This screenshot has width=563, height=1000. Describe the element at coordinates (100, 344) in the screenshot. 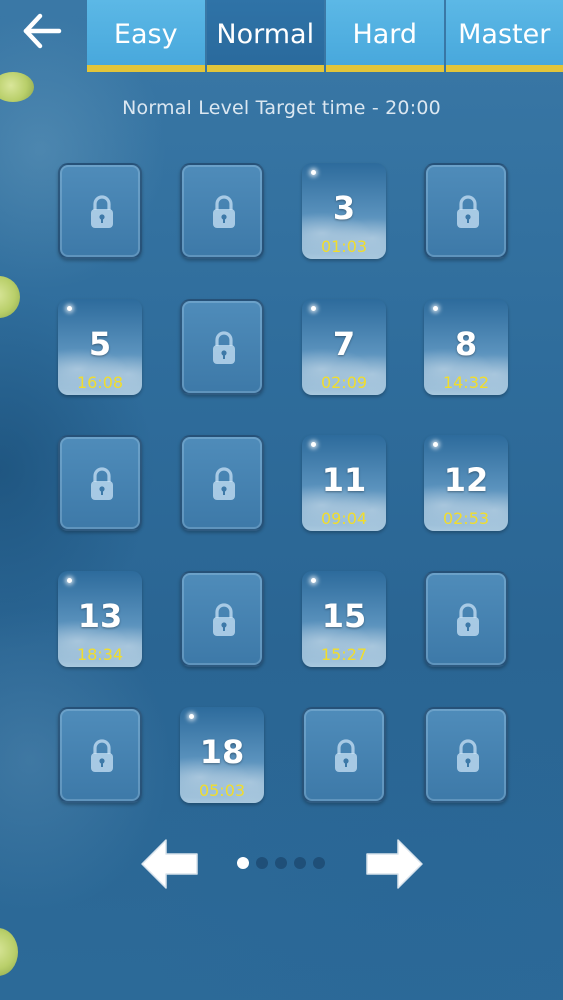

I see `level-number: 5` at that location.